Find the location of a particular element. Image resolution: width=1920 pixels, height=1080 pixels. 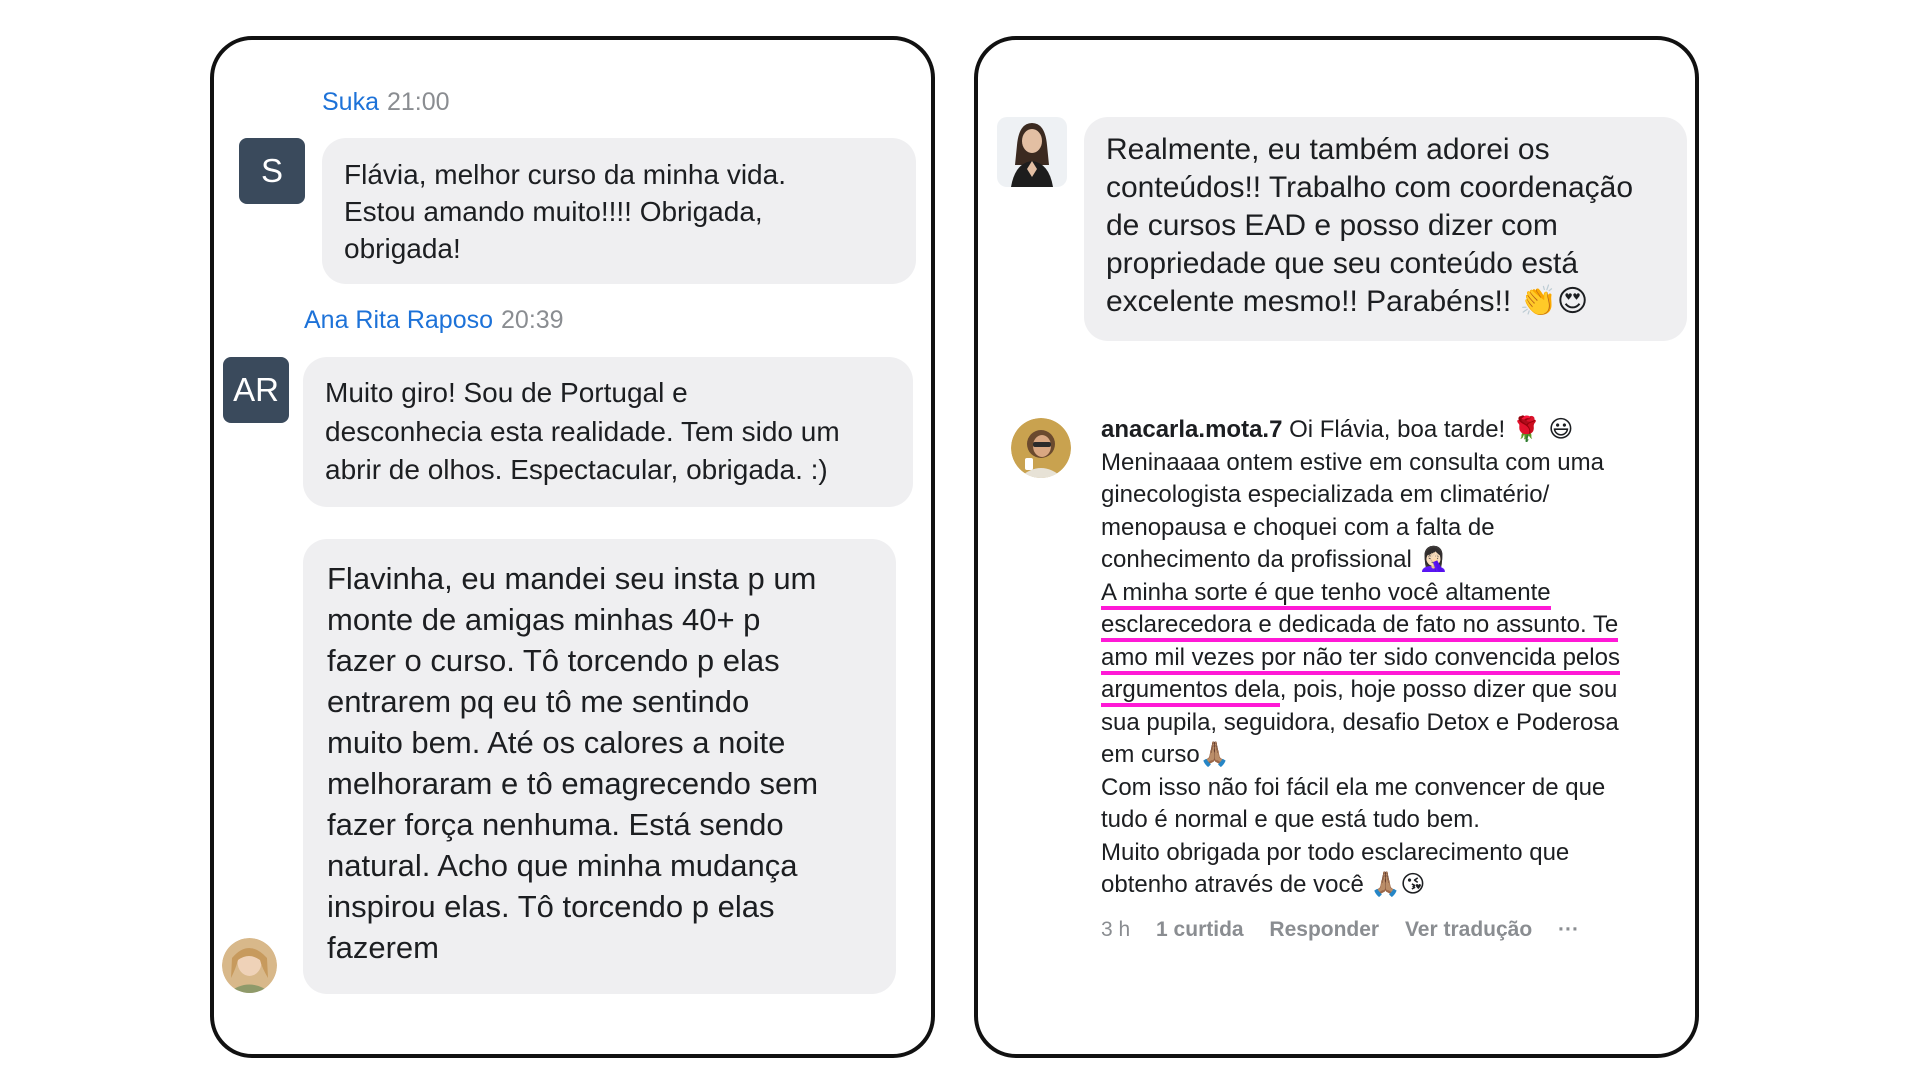

more-options-icon: ··· is located at coordinates (1568, 929).